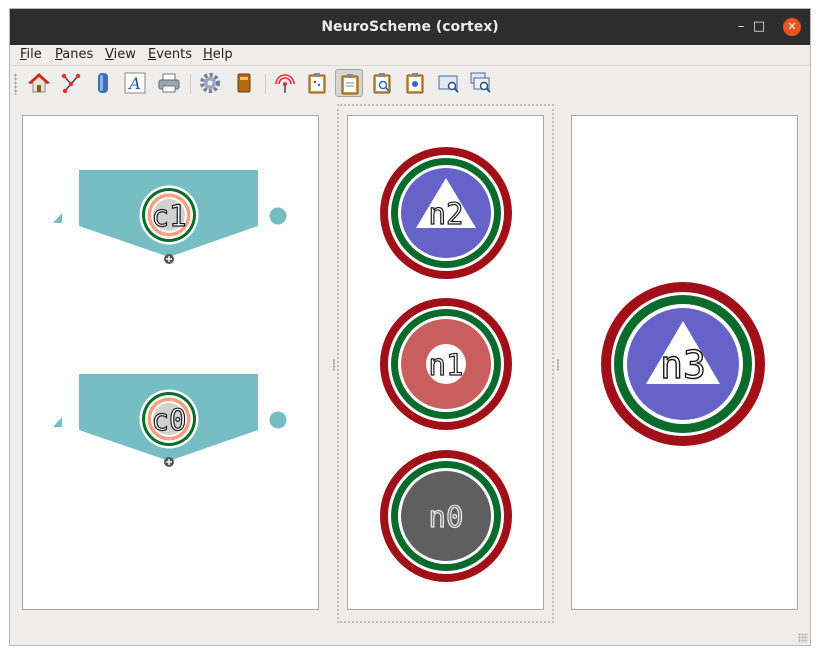 This screenshot has width=820, height=655. Describe the element at coordinates (34, 54) in the screenshot. I see `menu-file-label: ile` at that location.